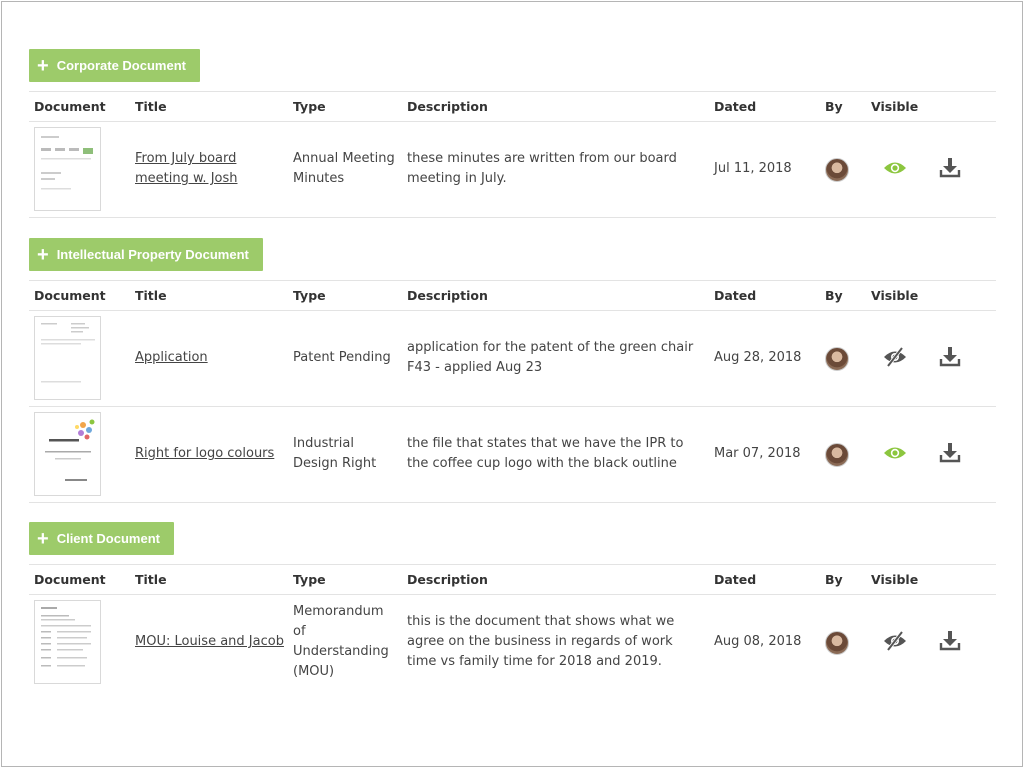  I want to click on desc-line: time vs family time for 2018 and 2019., so click(534, 661).